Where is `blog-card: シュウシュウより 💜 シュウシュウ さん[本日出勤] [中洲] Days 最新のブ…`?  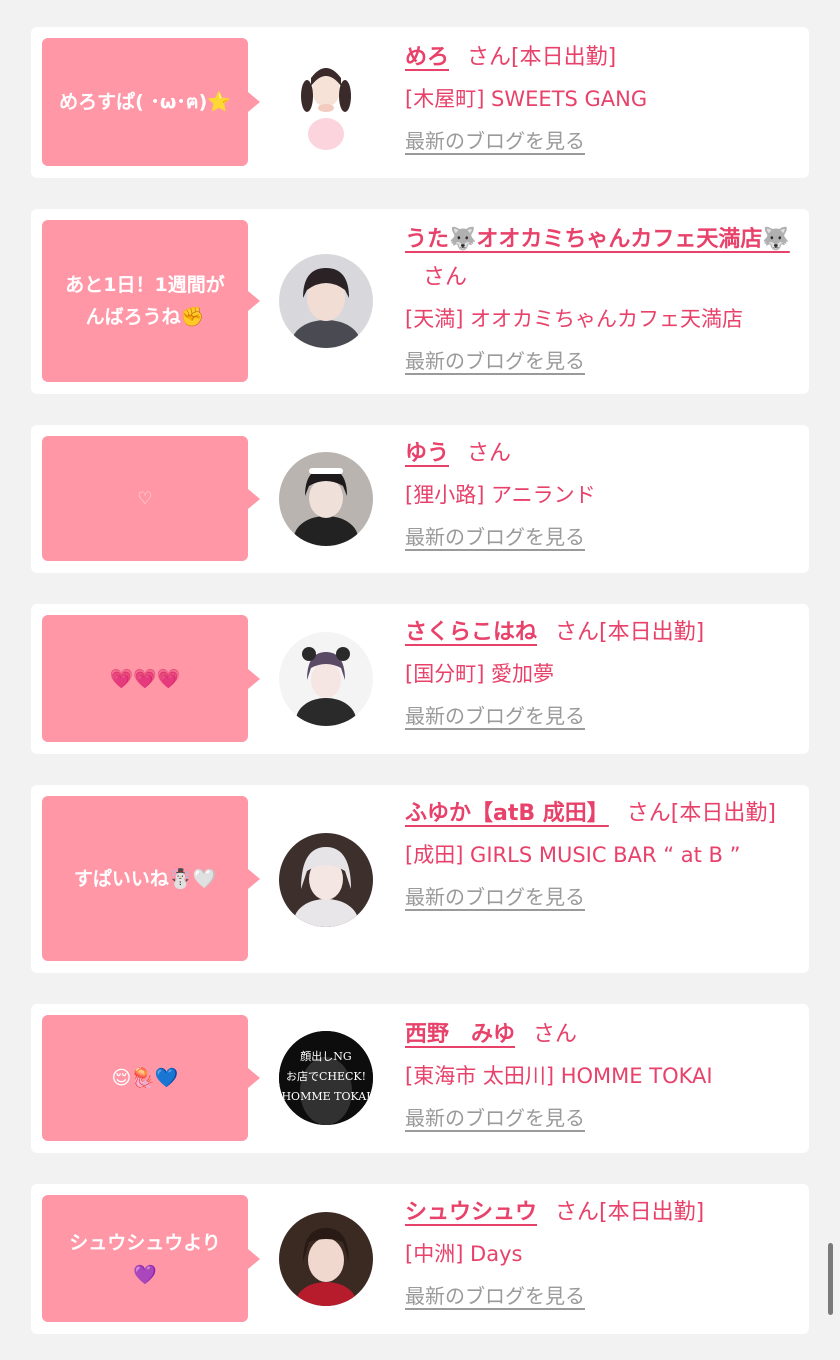 blog-card: シュウシュウより 💜 シュウシュウ さん[本日出勤] [中洲] Days 最新のブ… is located at coordinates (420, 1259).